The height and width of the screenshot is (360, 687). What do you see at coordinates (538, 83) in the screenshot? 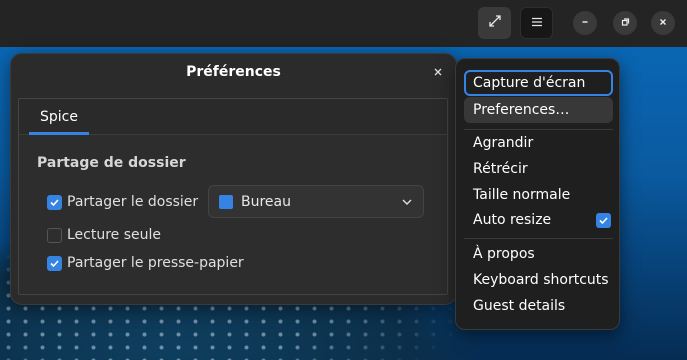
I see `menu-item-screenshot: Capture d'écran` at bounding box center [538, 83].